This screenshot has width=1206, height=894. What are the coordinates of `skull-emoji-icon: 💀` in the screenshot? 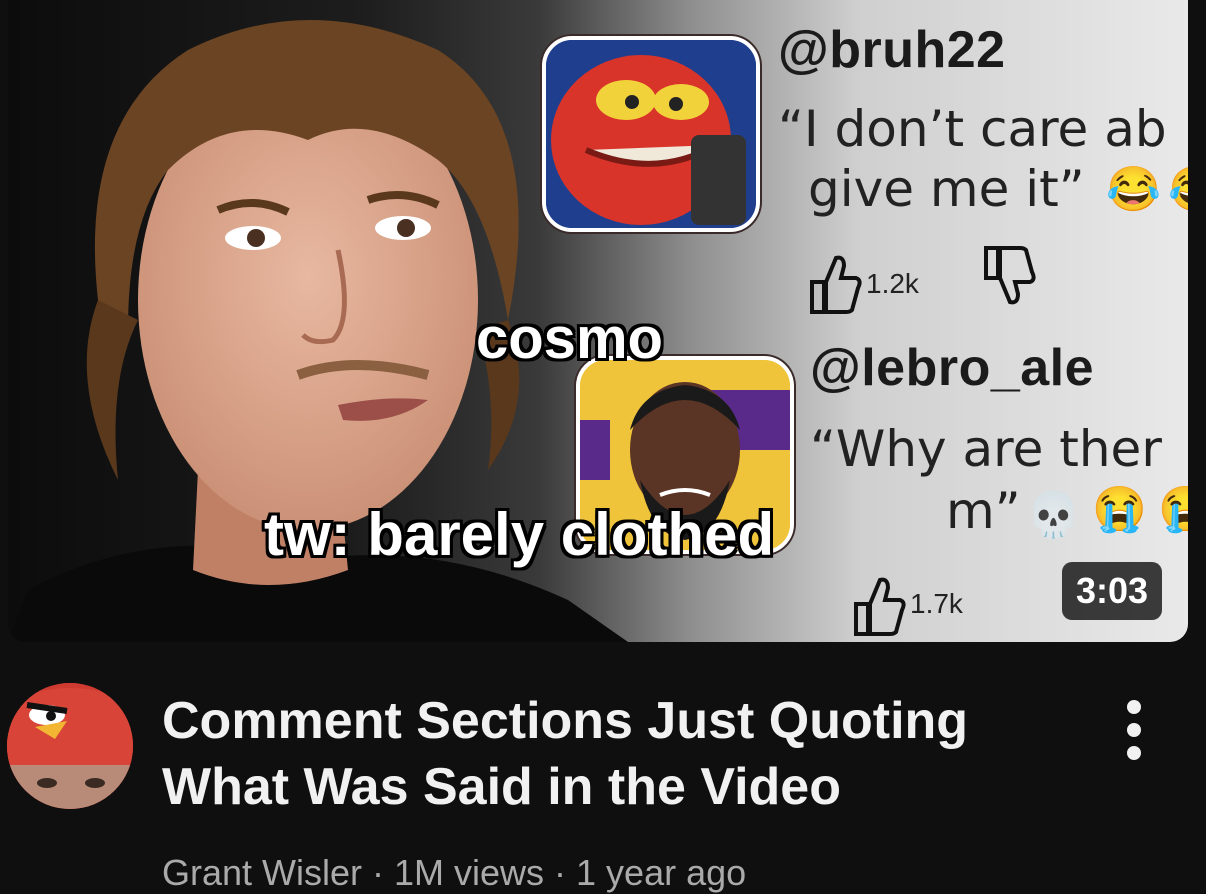 It's located at (1053, 515).